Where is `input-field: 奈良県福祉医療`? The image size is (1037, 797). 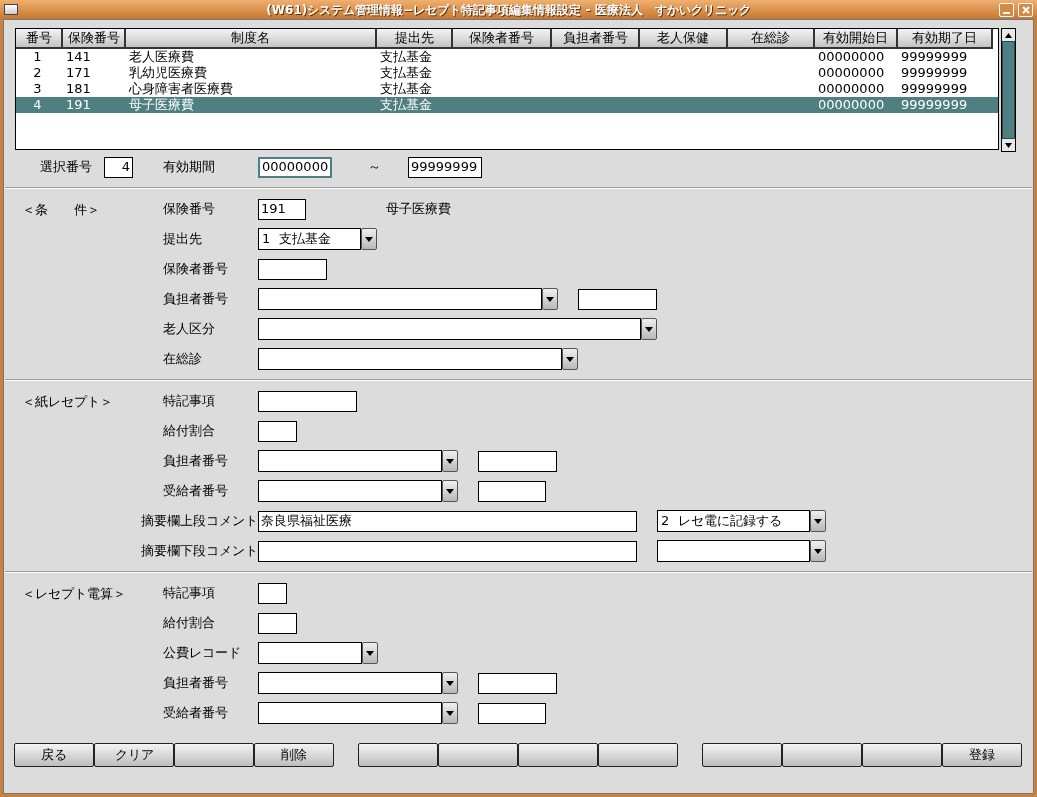 input-field: 奈良県福祉医療 is located at coordinates (447, 521).